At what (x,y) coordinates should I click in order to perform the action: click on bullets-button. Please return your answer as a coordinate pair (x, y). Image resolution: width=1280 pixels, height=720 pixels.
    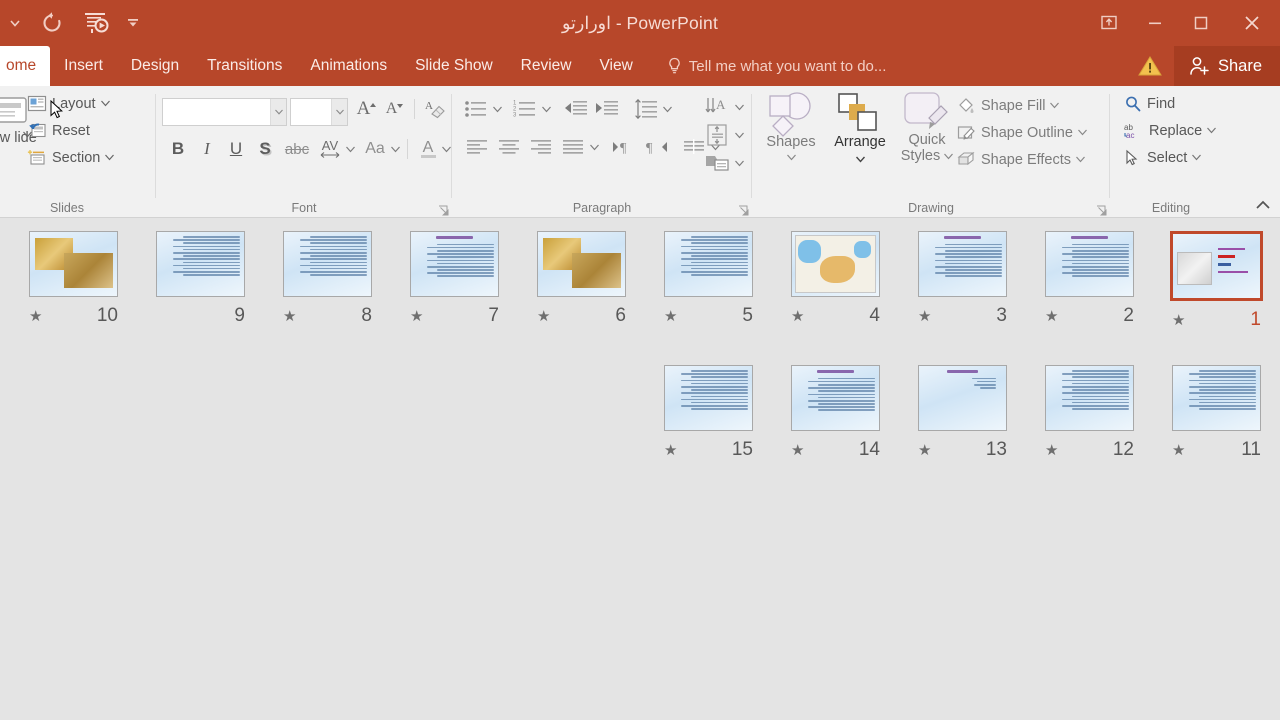
    Looking at the image, I should click on (476, 109).